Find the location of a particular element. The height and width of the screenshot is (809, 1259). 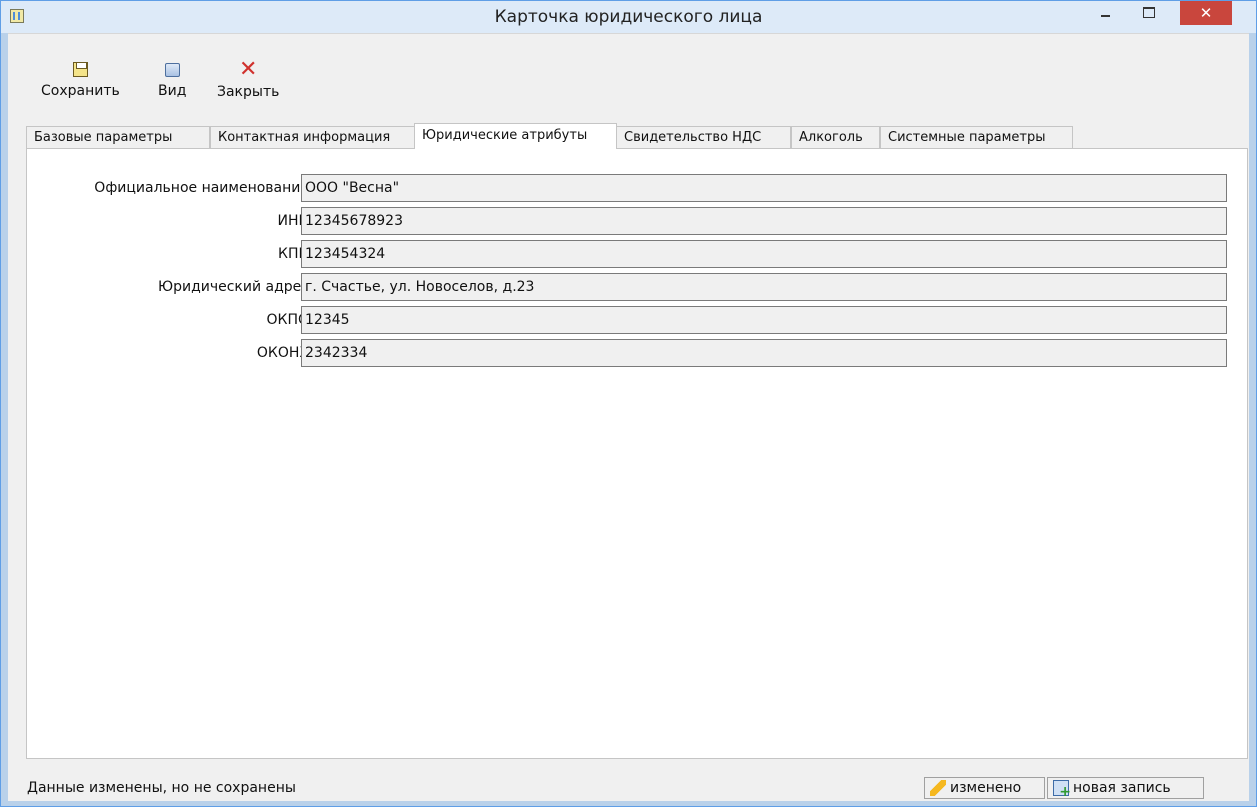

minimize-button is located at coordinates (1105, 12).